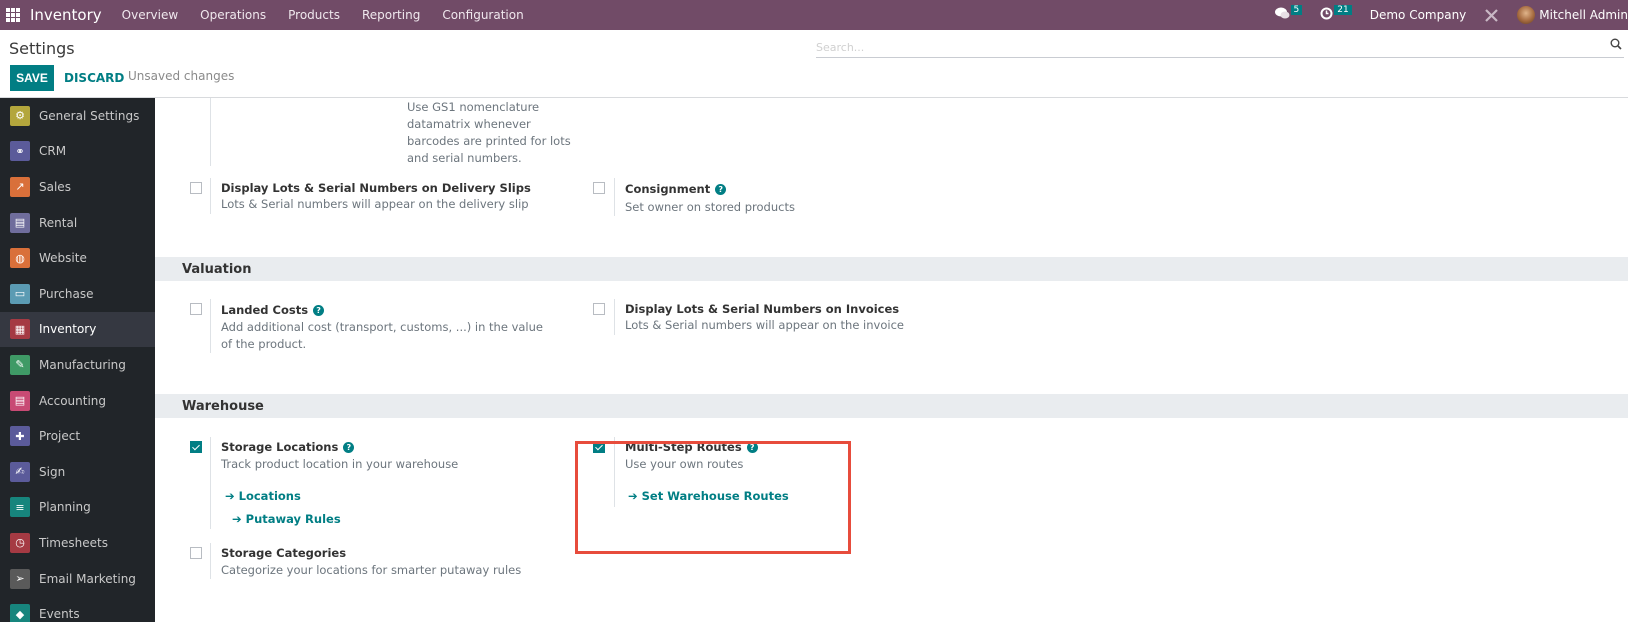 The image size is (1628, 622). What do you see at coordinates (77, 472) in the screenshot?
I see `sidebar-item-sign: ✍ Sign` at bounding box center [77, 472].